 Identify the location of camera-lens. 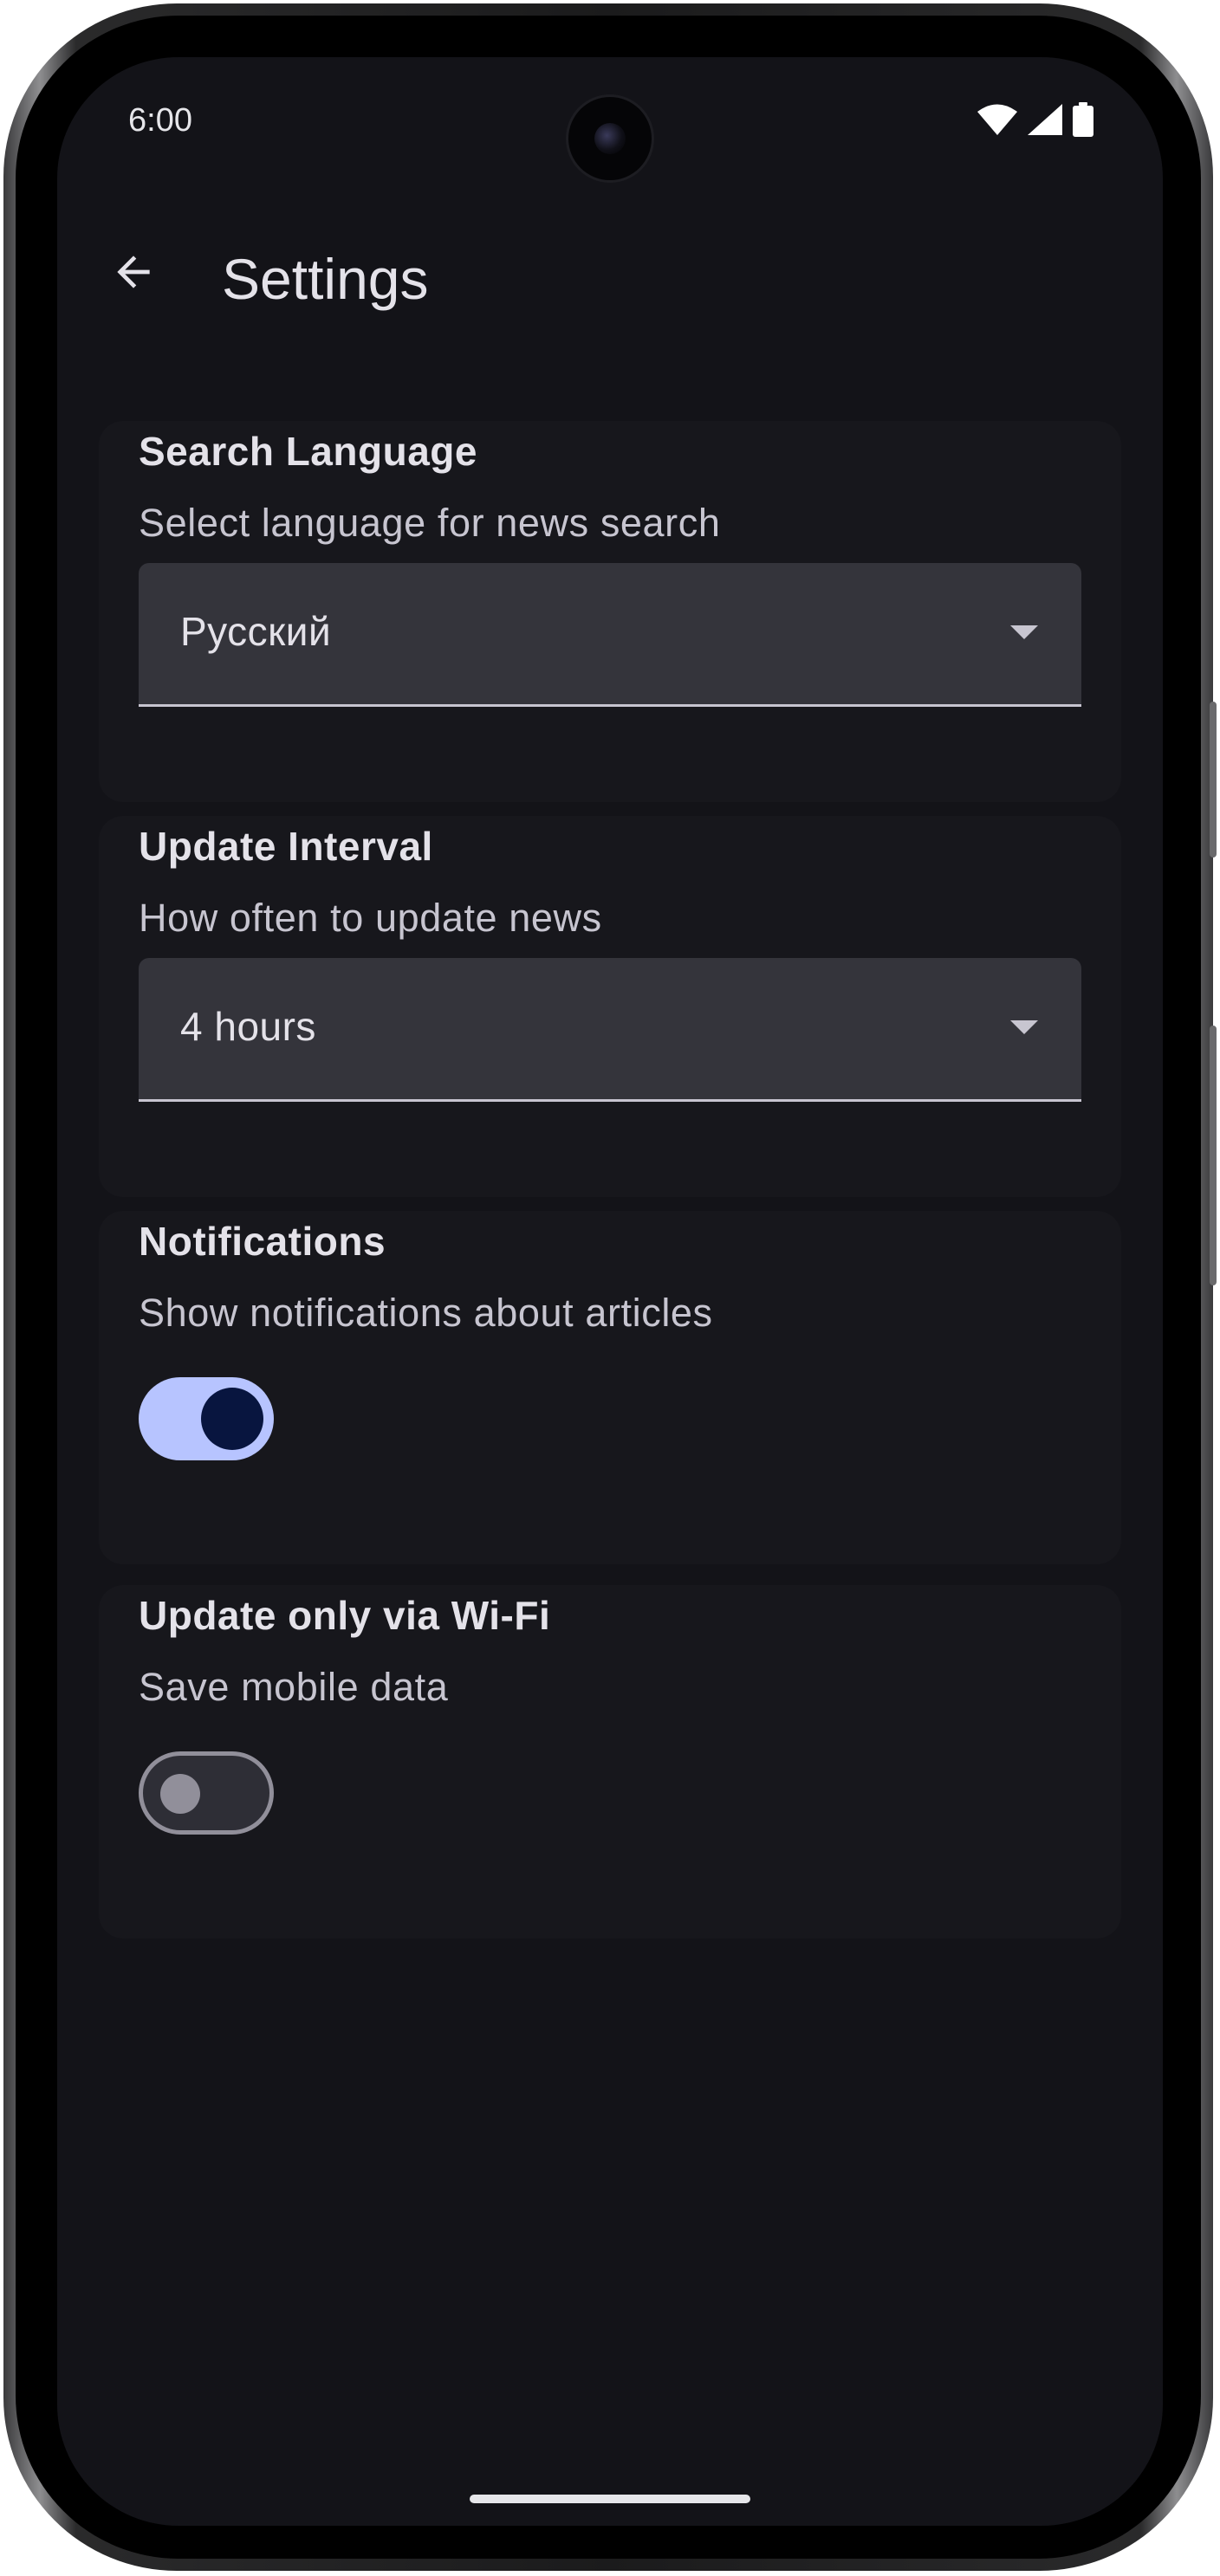
(610, 138).